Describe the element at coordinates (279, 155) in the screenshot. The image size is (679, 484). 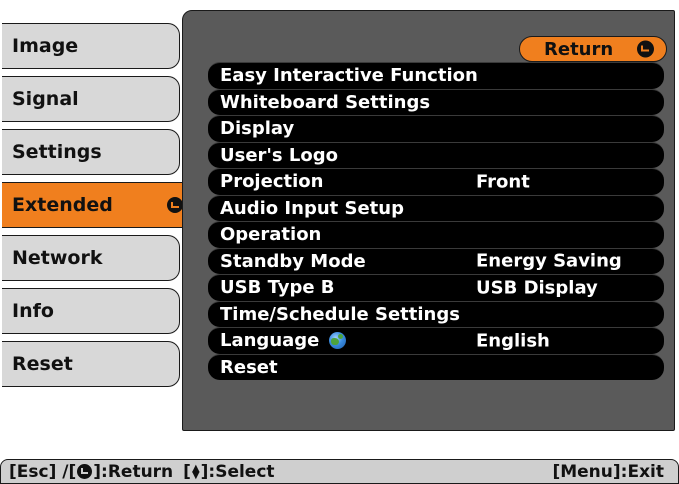
I see `menu-item-label: User's Logo` at that location.